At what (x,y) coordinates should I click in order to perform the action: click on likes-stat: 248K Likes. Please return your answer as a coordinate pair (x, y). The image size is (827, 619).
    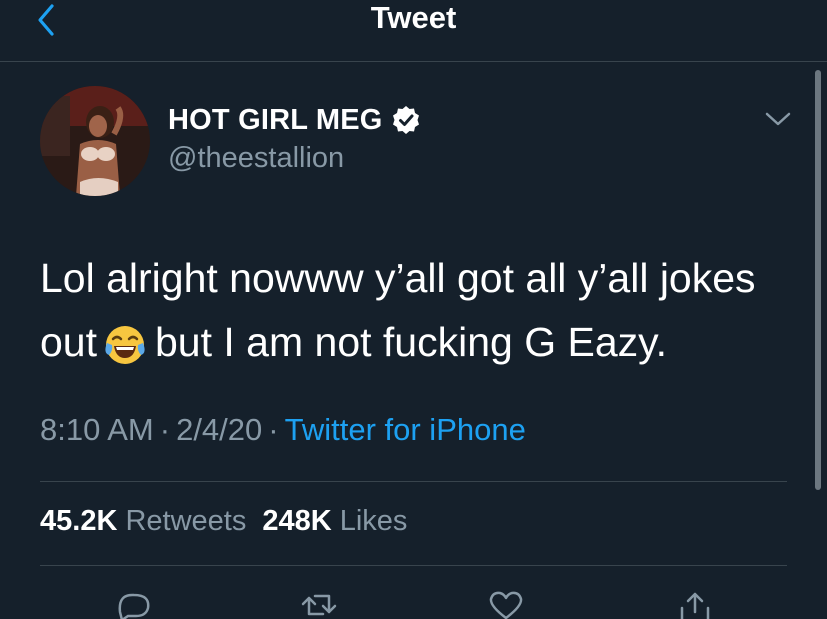
    Looking at the image, I should click on (334, 521).